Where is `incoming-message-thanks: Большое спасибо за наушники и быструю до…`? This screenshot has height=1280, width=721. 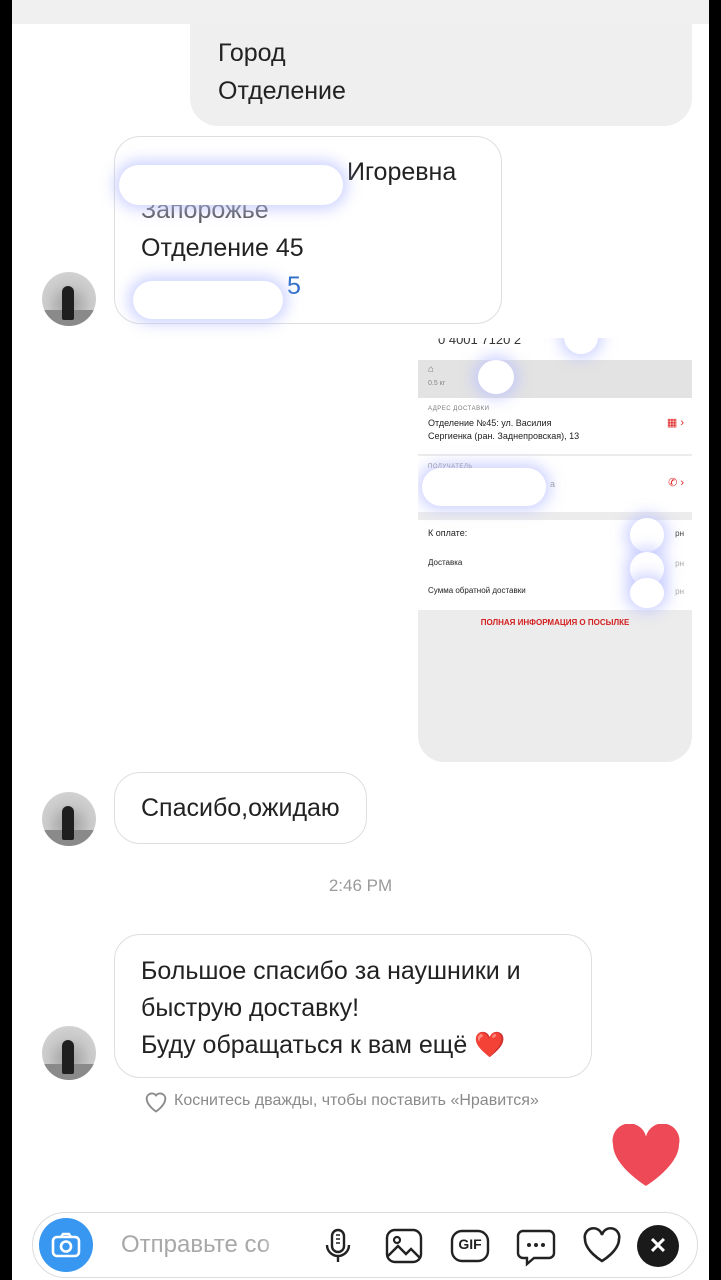 incoming-message-thanks: Большое спасибо за наушники и быструю до… is located at coordinates (353, 1006).